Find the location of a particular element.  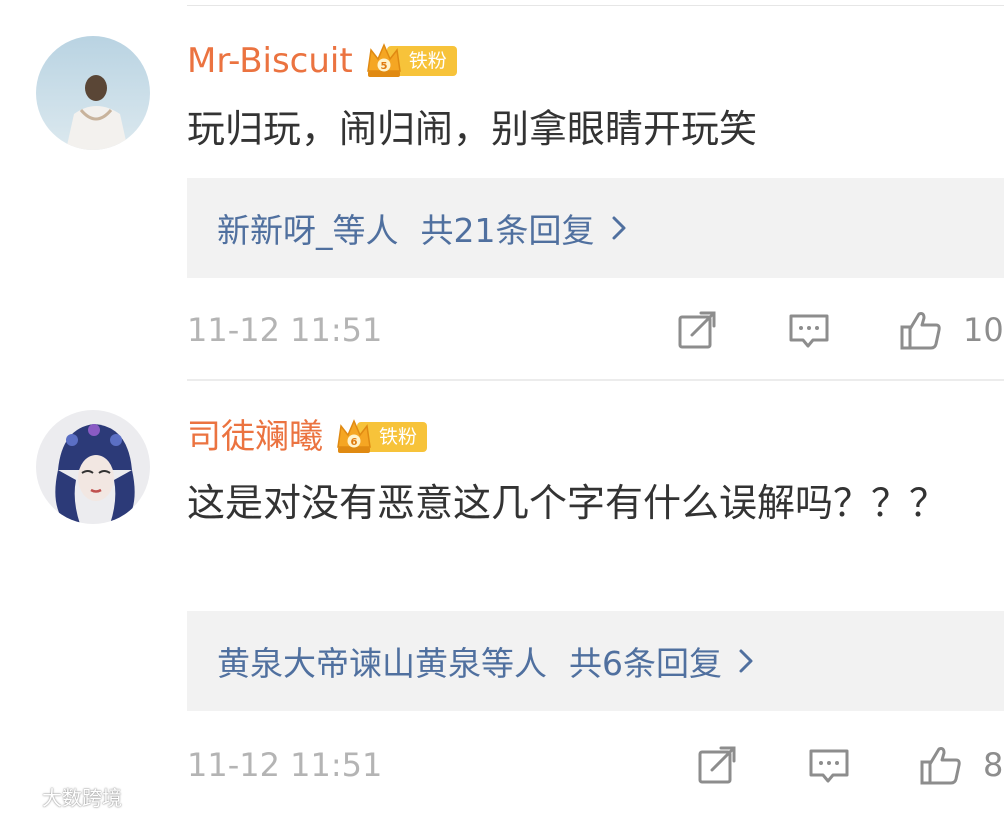

crown-icon: 6 is located at coordinates (354, 436).